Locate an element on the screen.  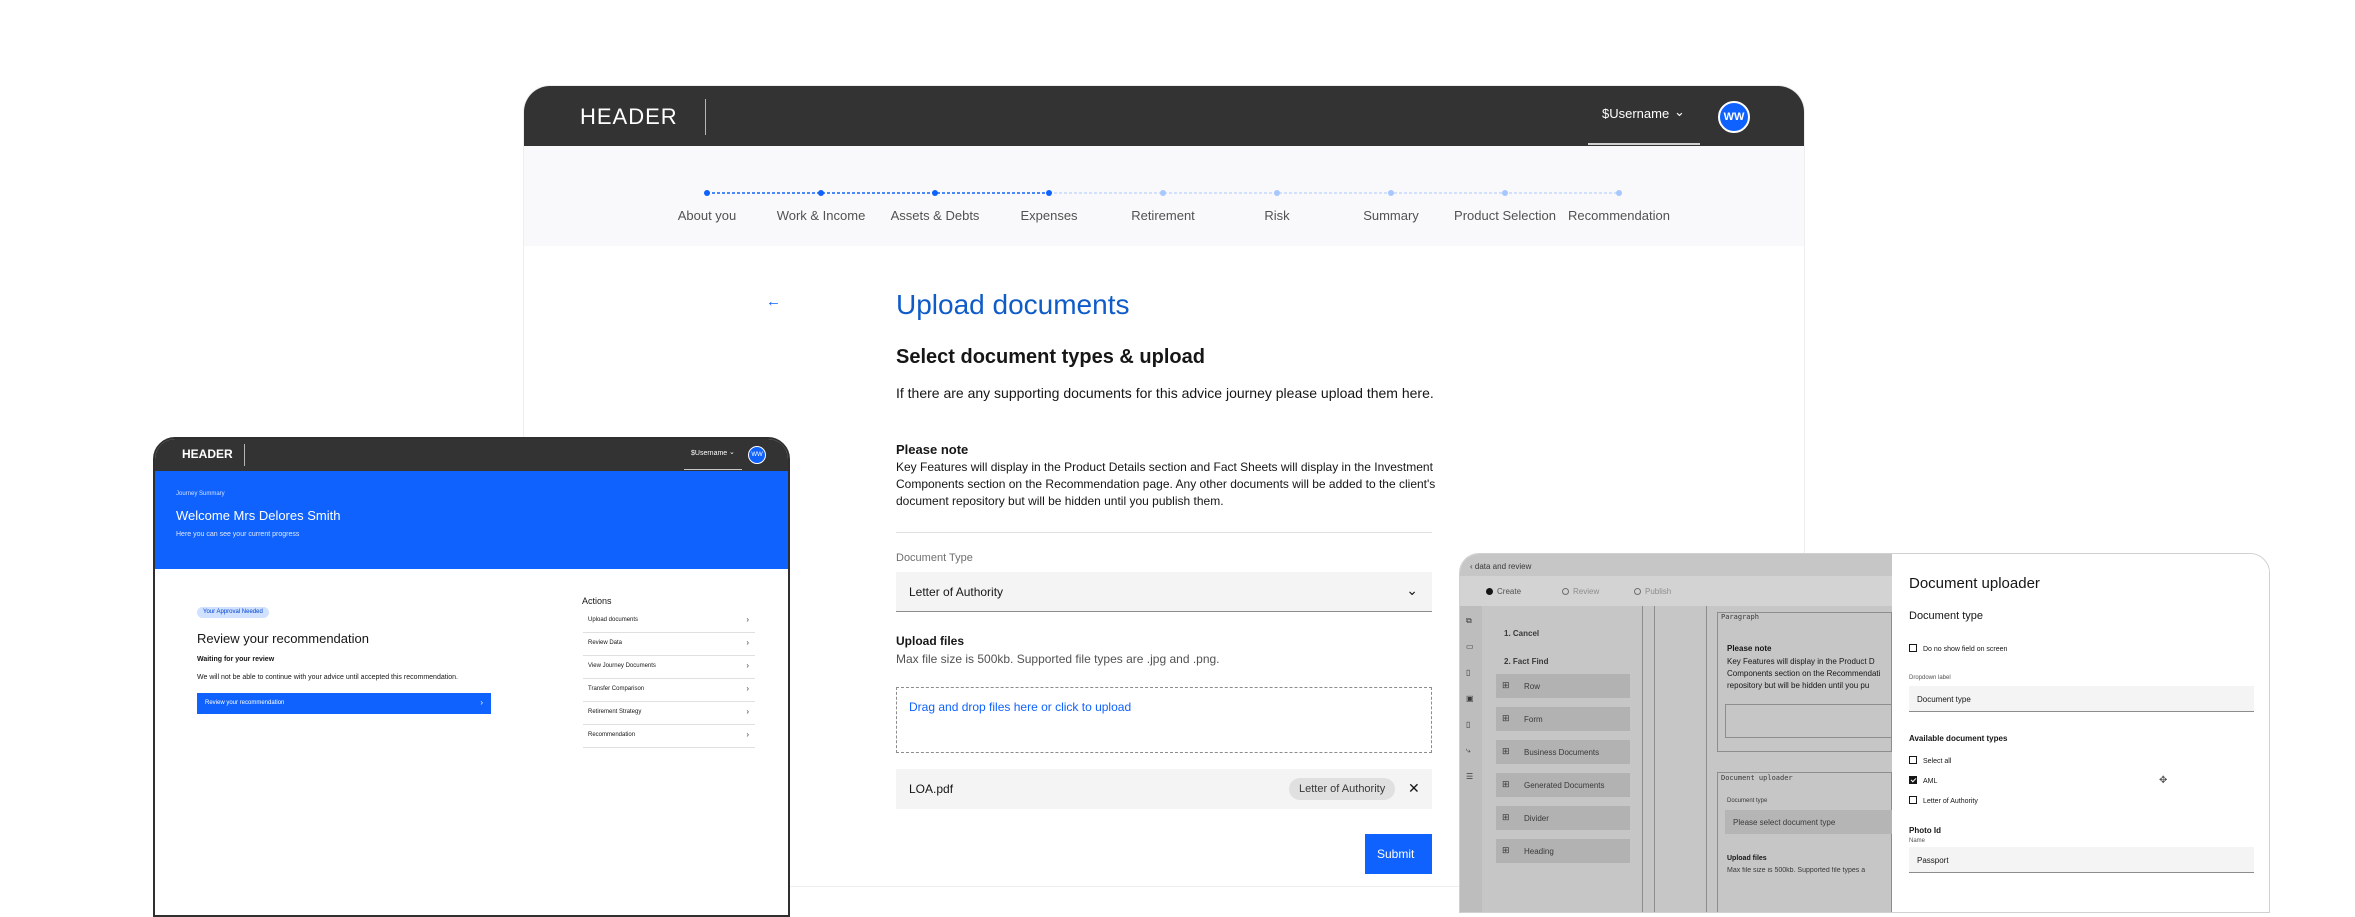
note-line: Components section on the Recommendati is located at coordinates (1804, 673).